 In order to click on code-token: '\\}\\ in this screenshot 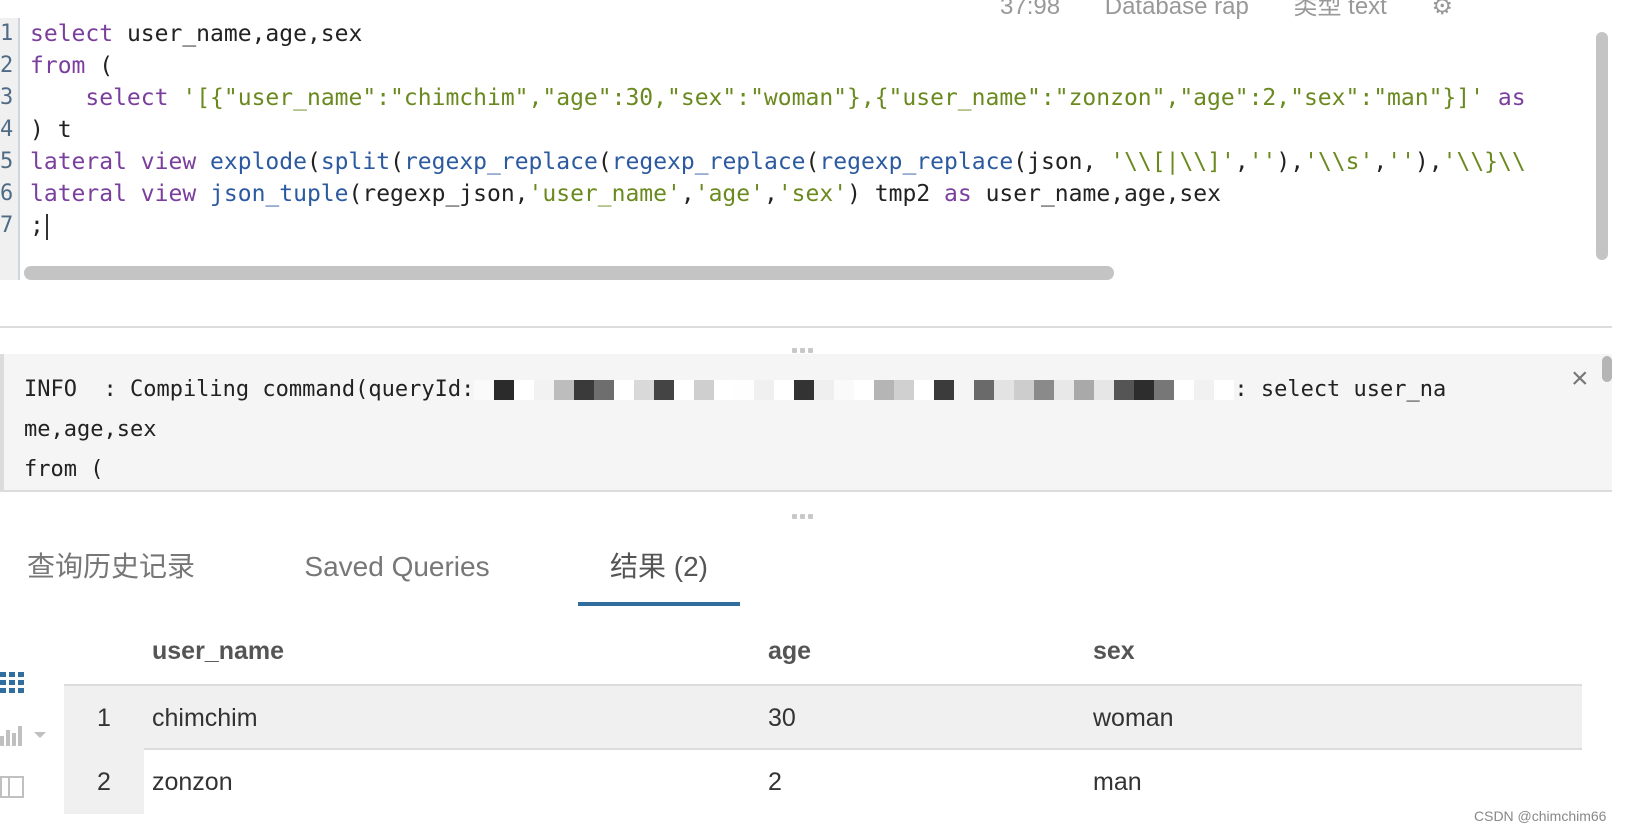, I will do `click(1484, 162)`.